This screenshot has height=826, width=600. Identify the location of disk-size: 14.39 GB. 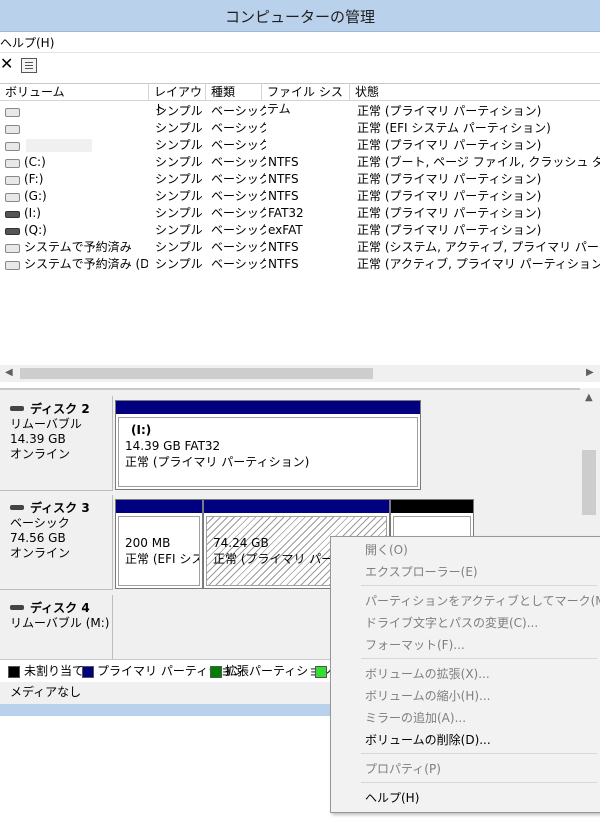
(38, 439).